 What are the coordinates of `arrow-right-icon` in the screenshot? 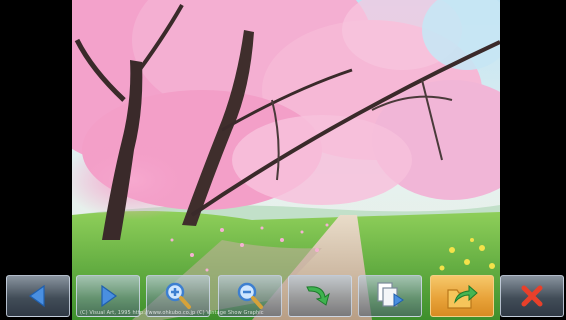 It's located at (109, 296).